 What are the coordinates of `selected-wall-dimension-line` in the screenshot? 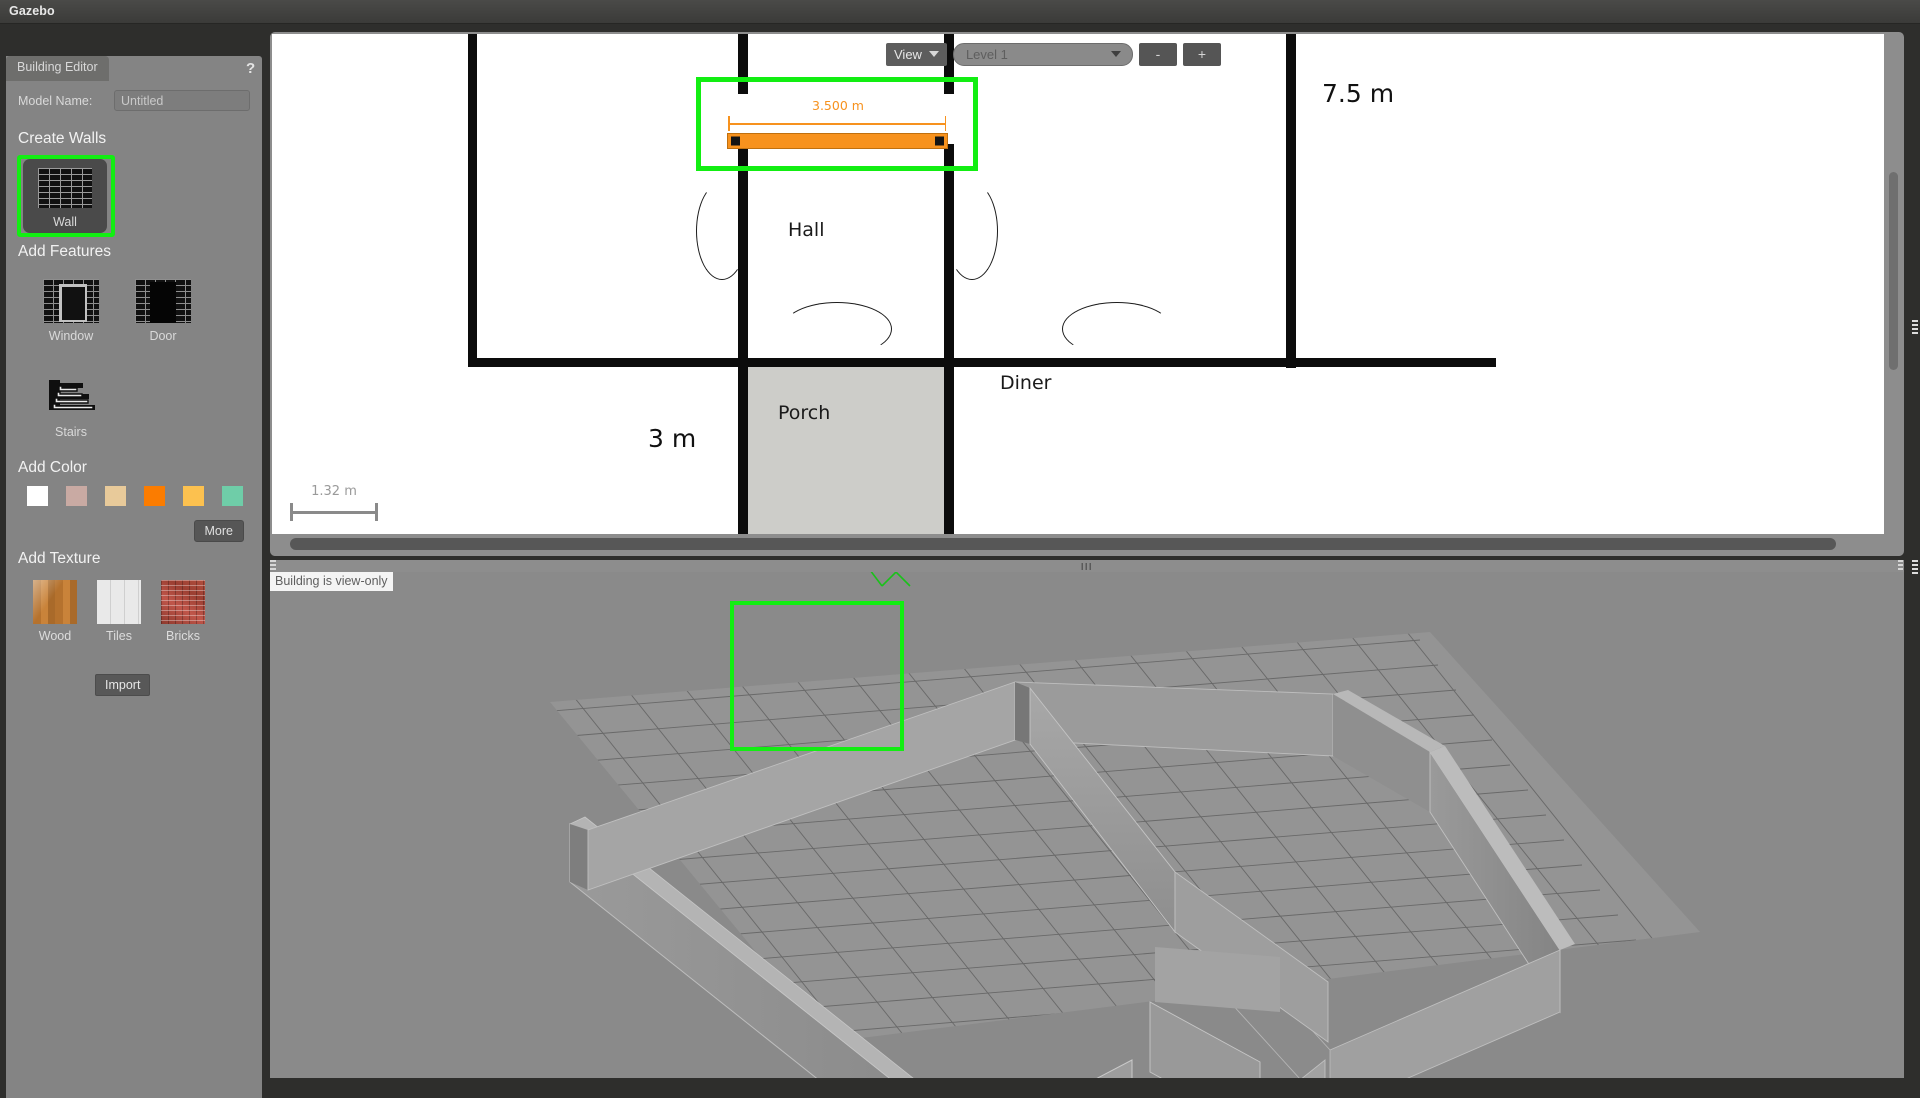 It's located at (837, 123).